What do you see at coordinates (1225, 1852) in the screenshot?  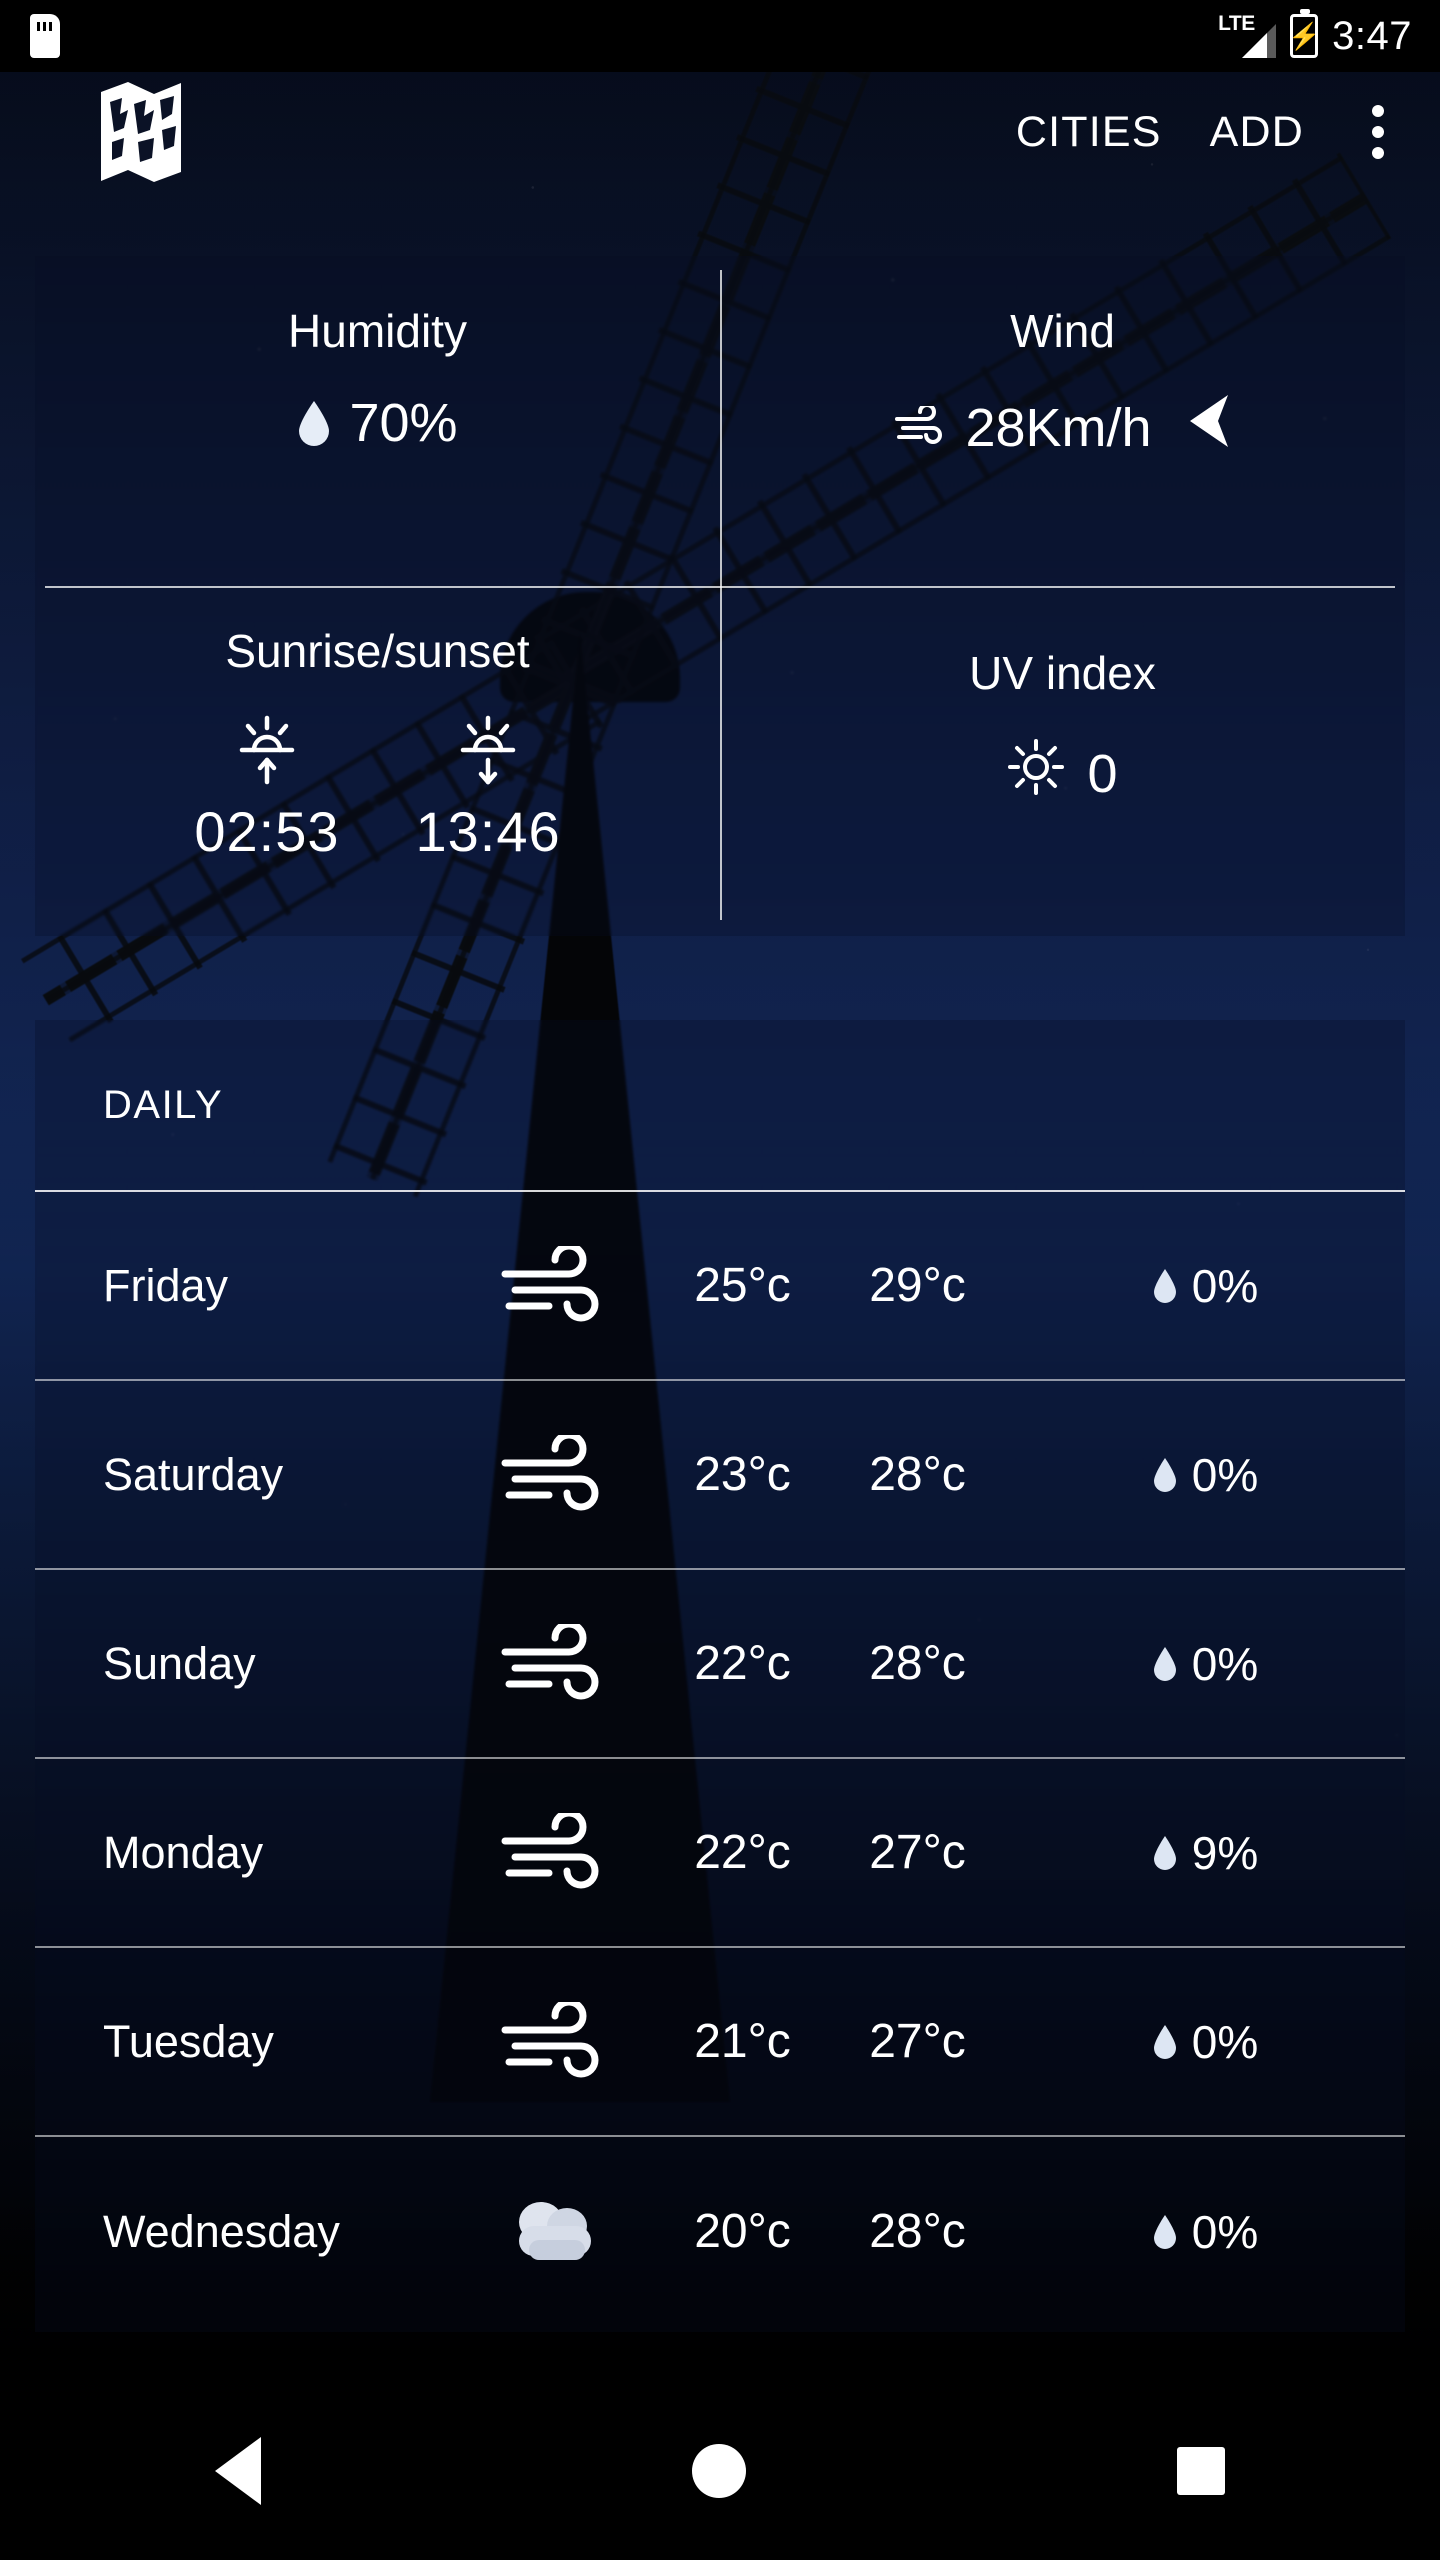 I see `daily-precipitation-value: 9%` at bounding box center [1225, 1852].